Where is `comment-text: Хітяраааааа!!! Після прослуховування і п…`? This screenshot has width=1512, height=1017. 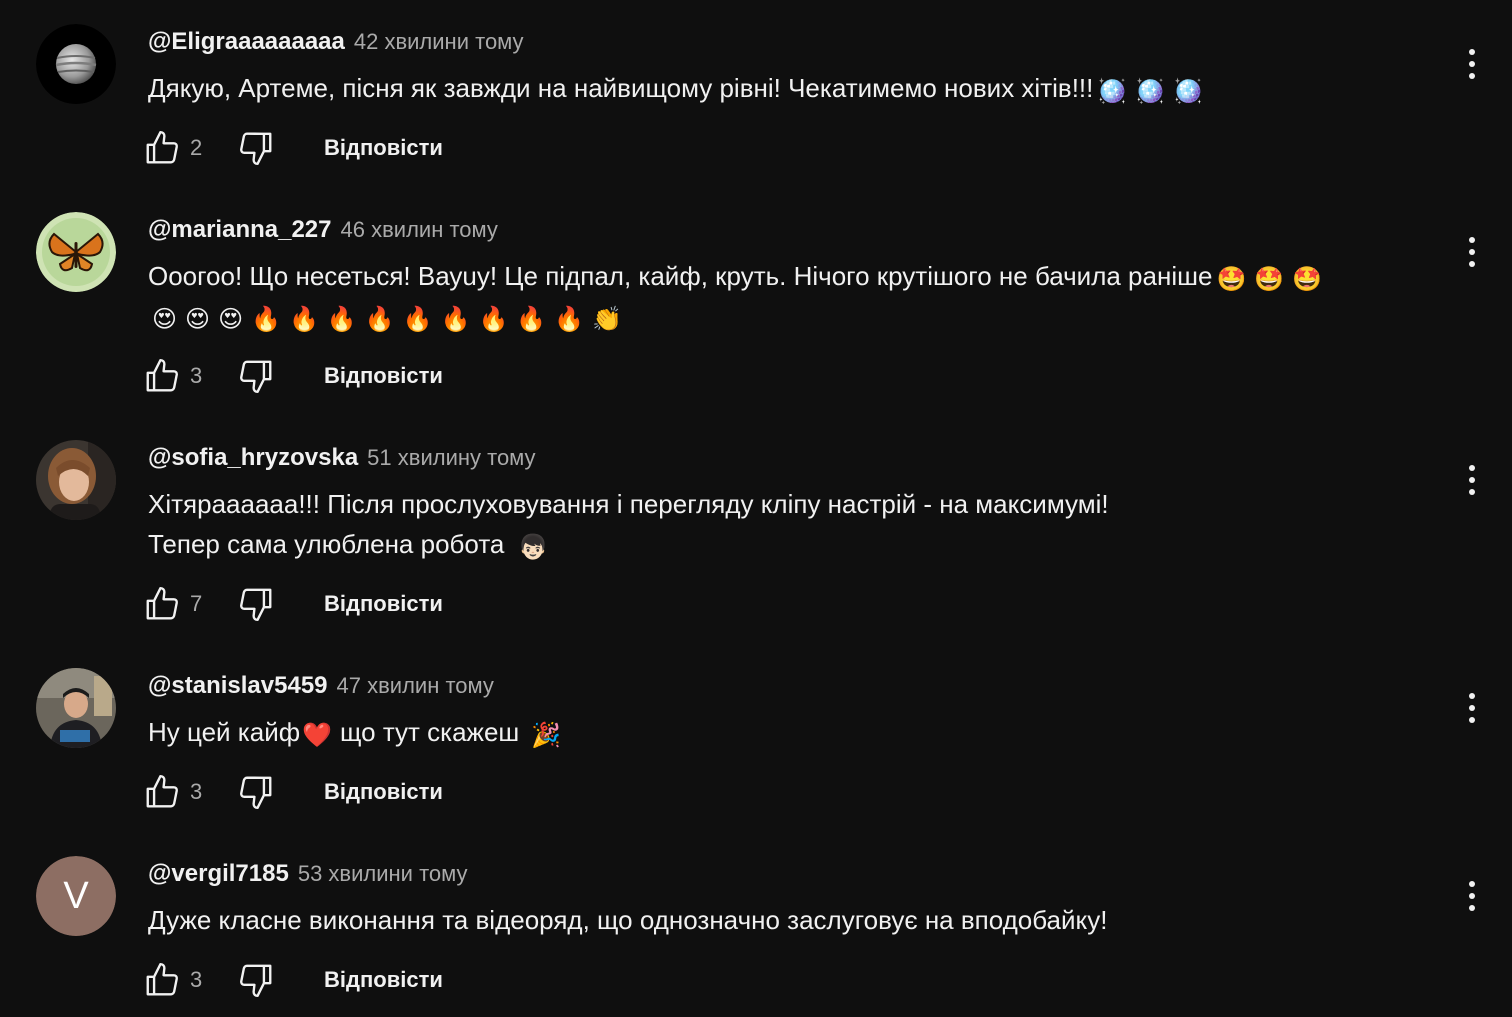
comment-text: Хітяраааааа!!! Після прослуховування і п… is located at coordinates (628, 524).